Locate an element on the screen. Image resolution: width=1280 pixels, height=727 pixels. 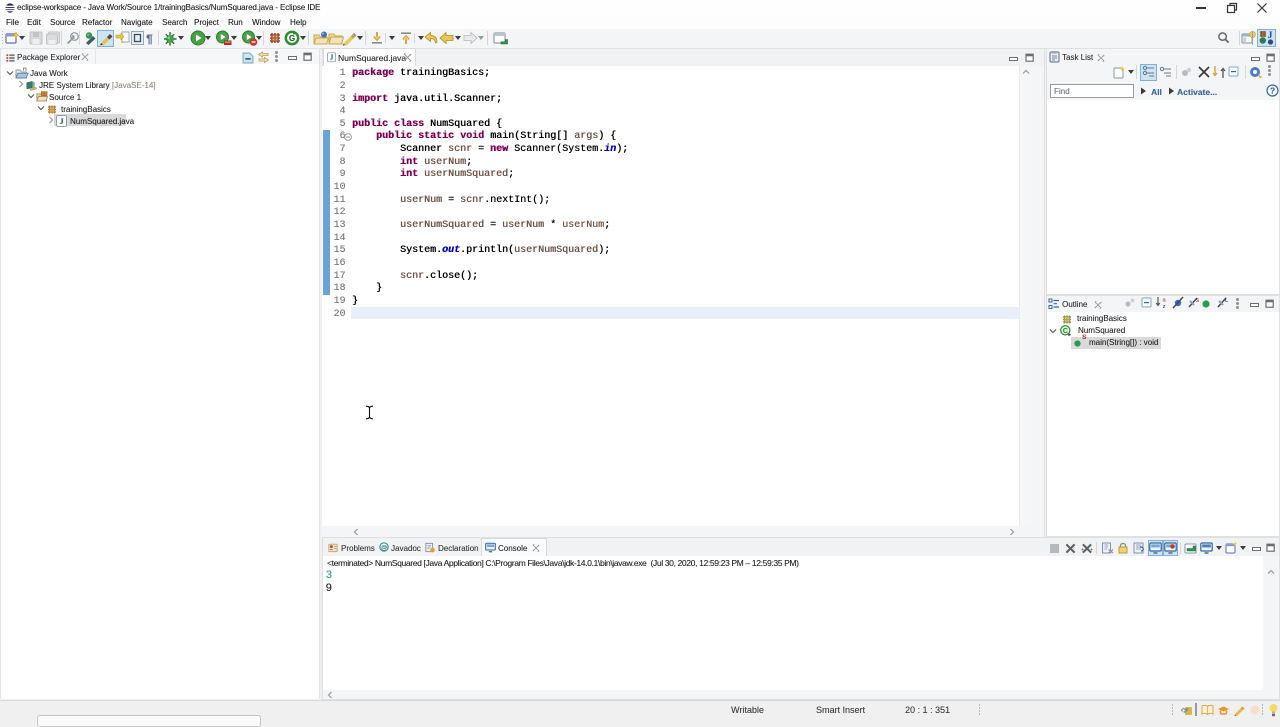
svg-text: C is located at coordinates (1065, 331).